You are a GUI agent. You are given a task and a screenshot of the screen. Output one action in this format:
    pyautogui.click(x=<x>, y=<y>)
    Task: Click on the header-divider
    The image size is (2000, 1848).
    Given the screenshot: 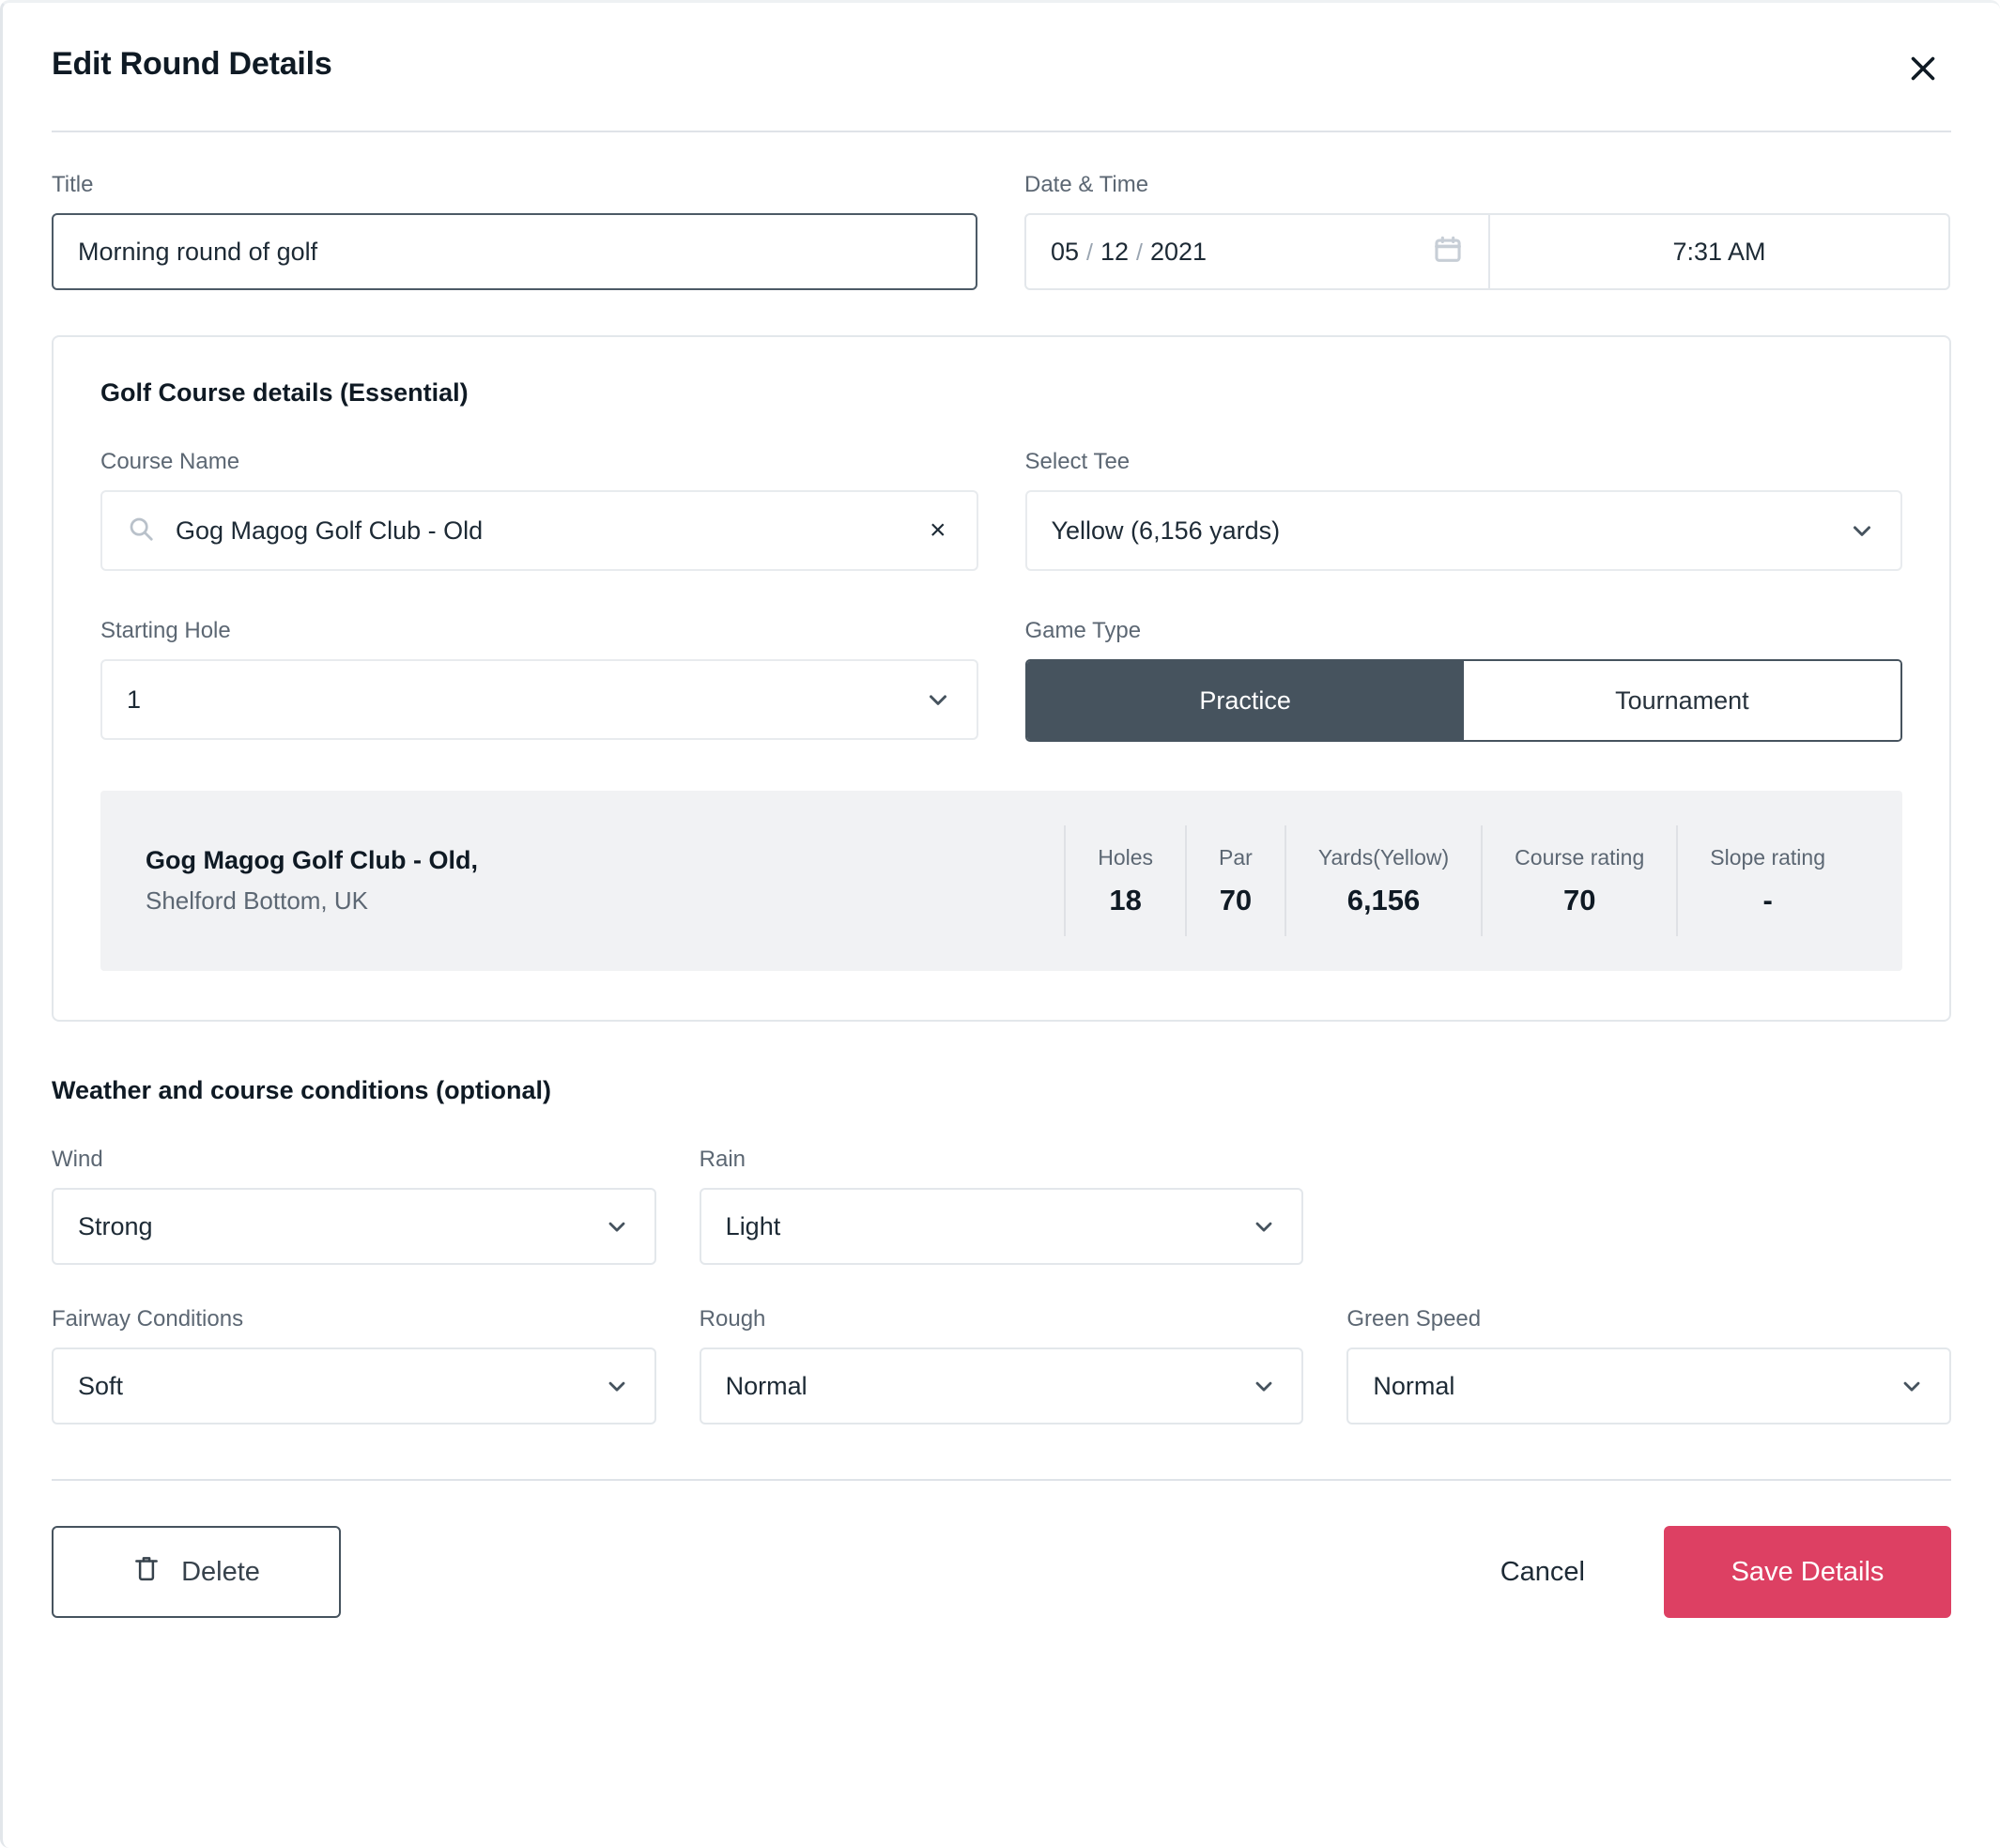 What is the action you would take?
    pyautogui.click(x=1001, y=131)
    